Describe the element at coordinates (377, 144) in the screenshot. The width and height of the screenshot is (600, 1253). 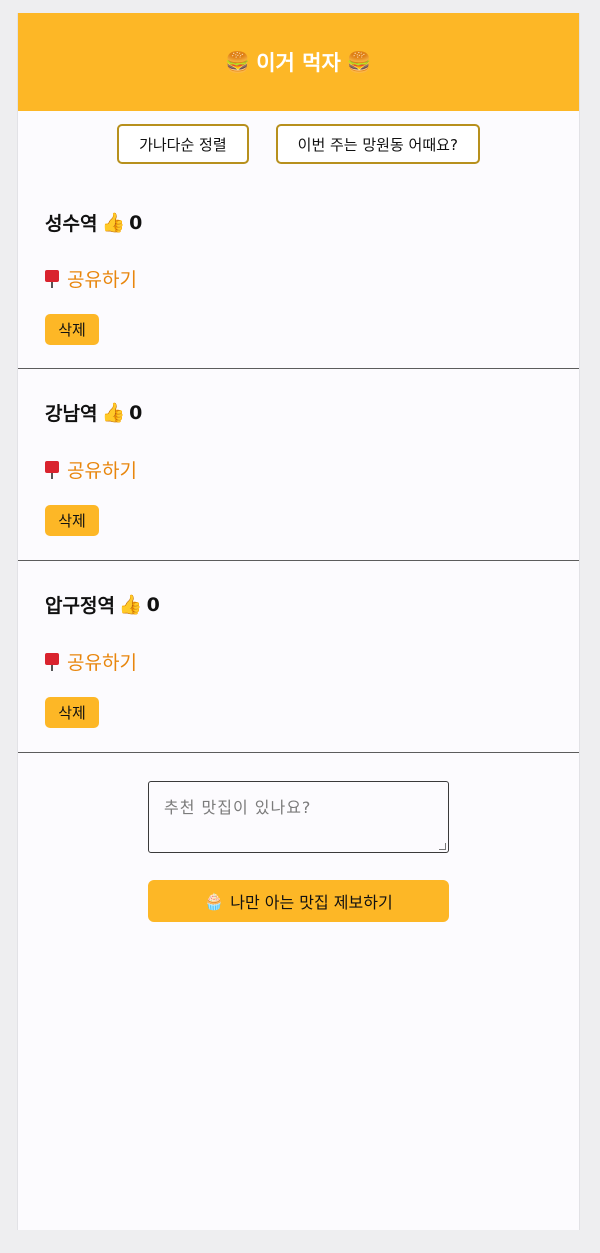
I see `suggest-mangwon-button: 이번 주는 망원동 어때요?` at that location.